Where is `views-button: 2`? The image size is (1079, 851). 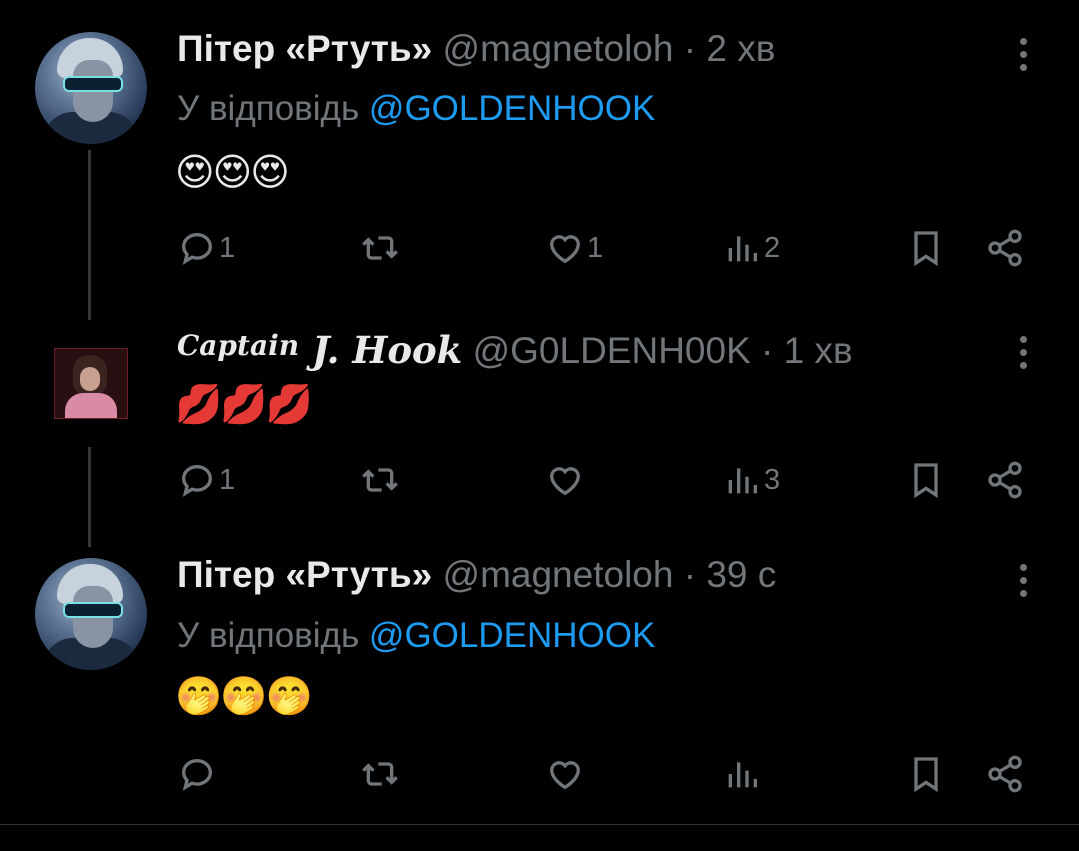 views-button: 2 is located at coordinates (751, 248).